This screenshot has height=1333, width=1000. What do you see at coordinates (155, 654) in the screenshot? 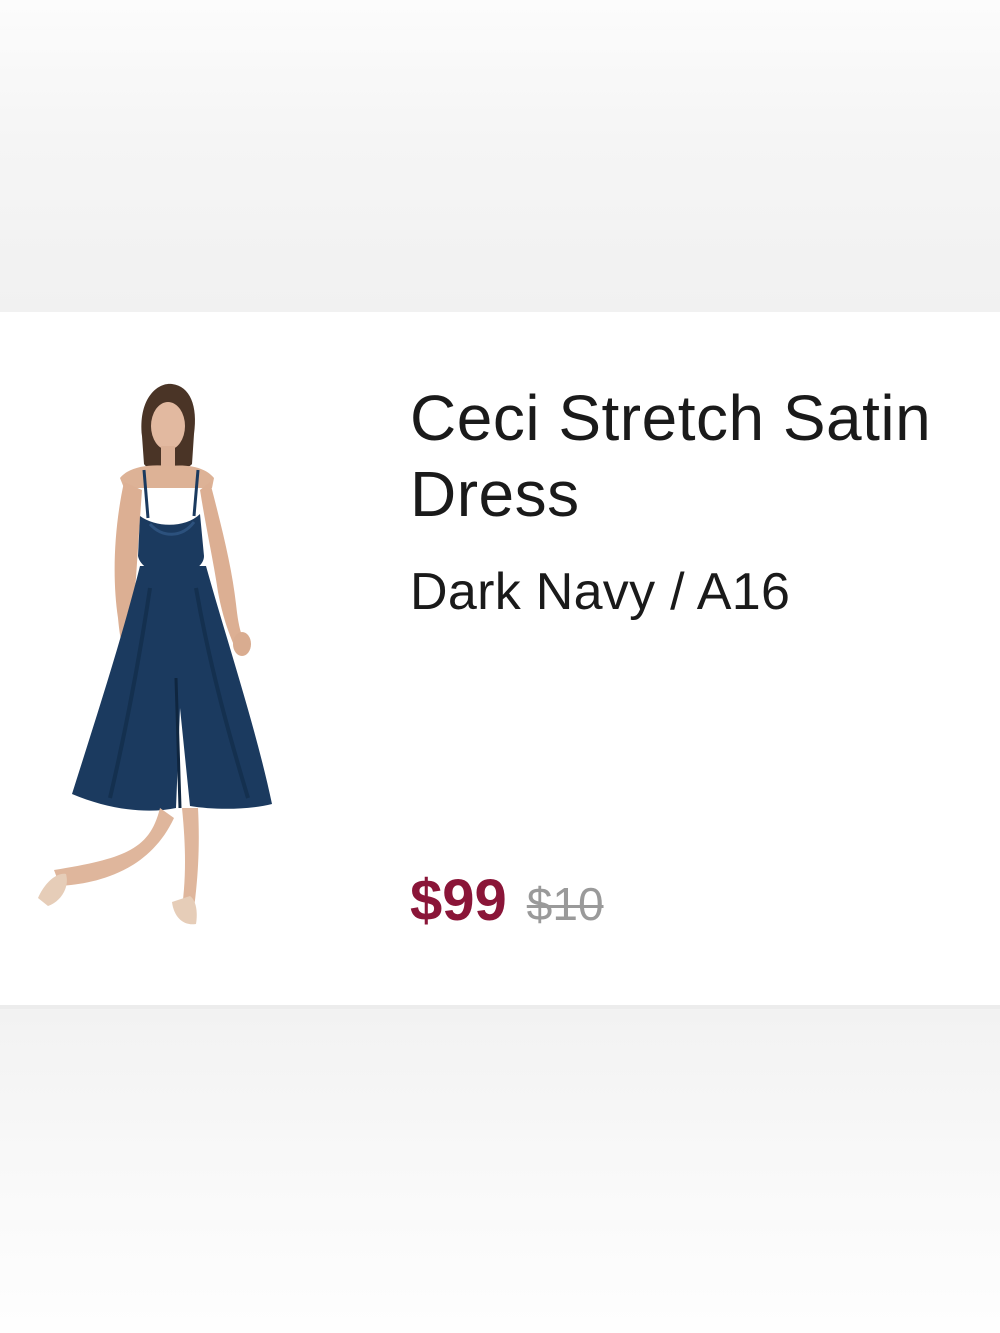
I see `model-in-dress-illustration` at bounding box center [155, 654].